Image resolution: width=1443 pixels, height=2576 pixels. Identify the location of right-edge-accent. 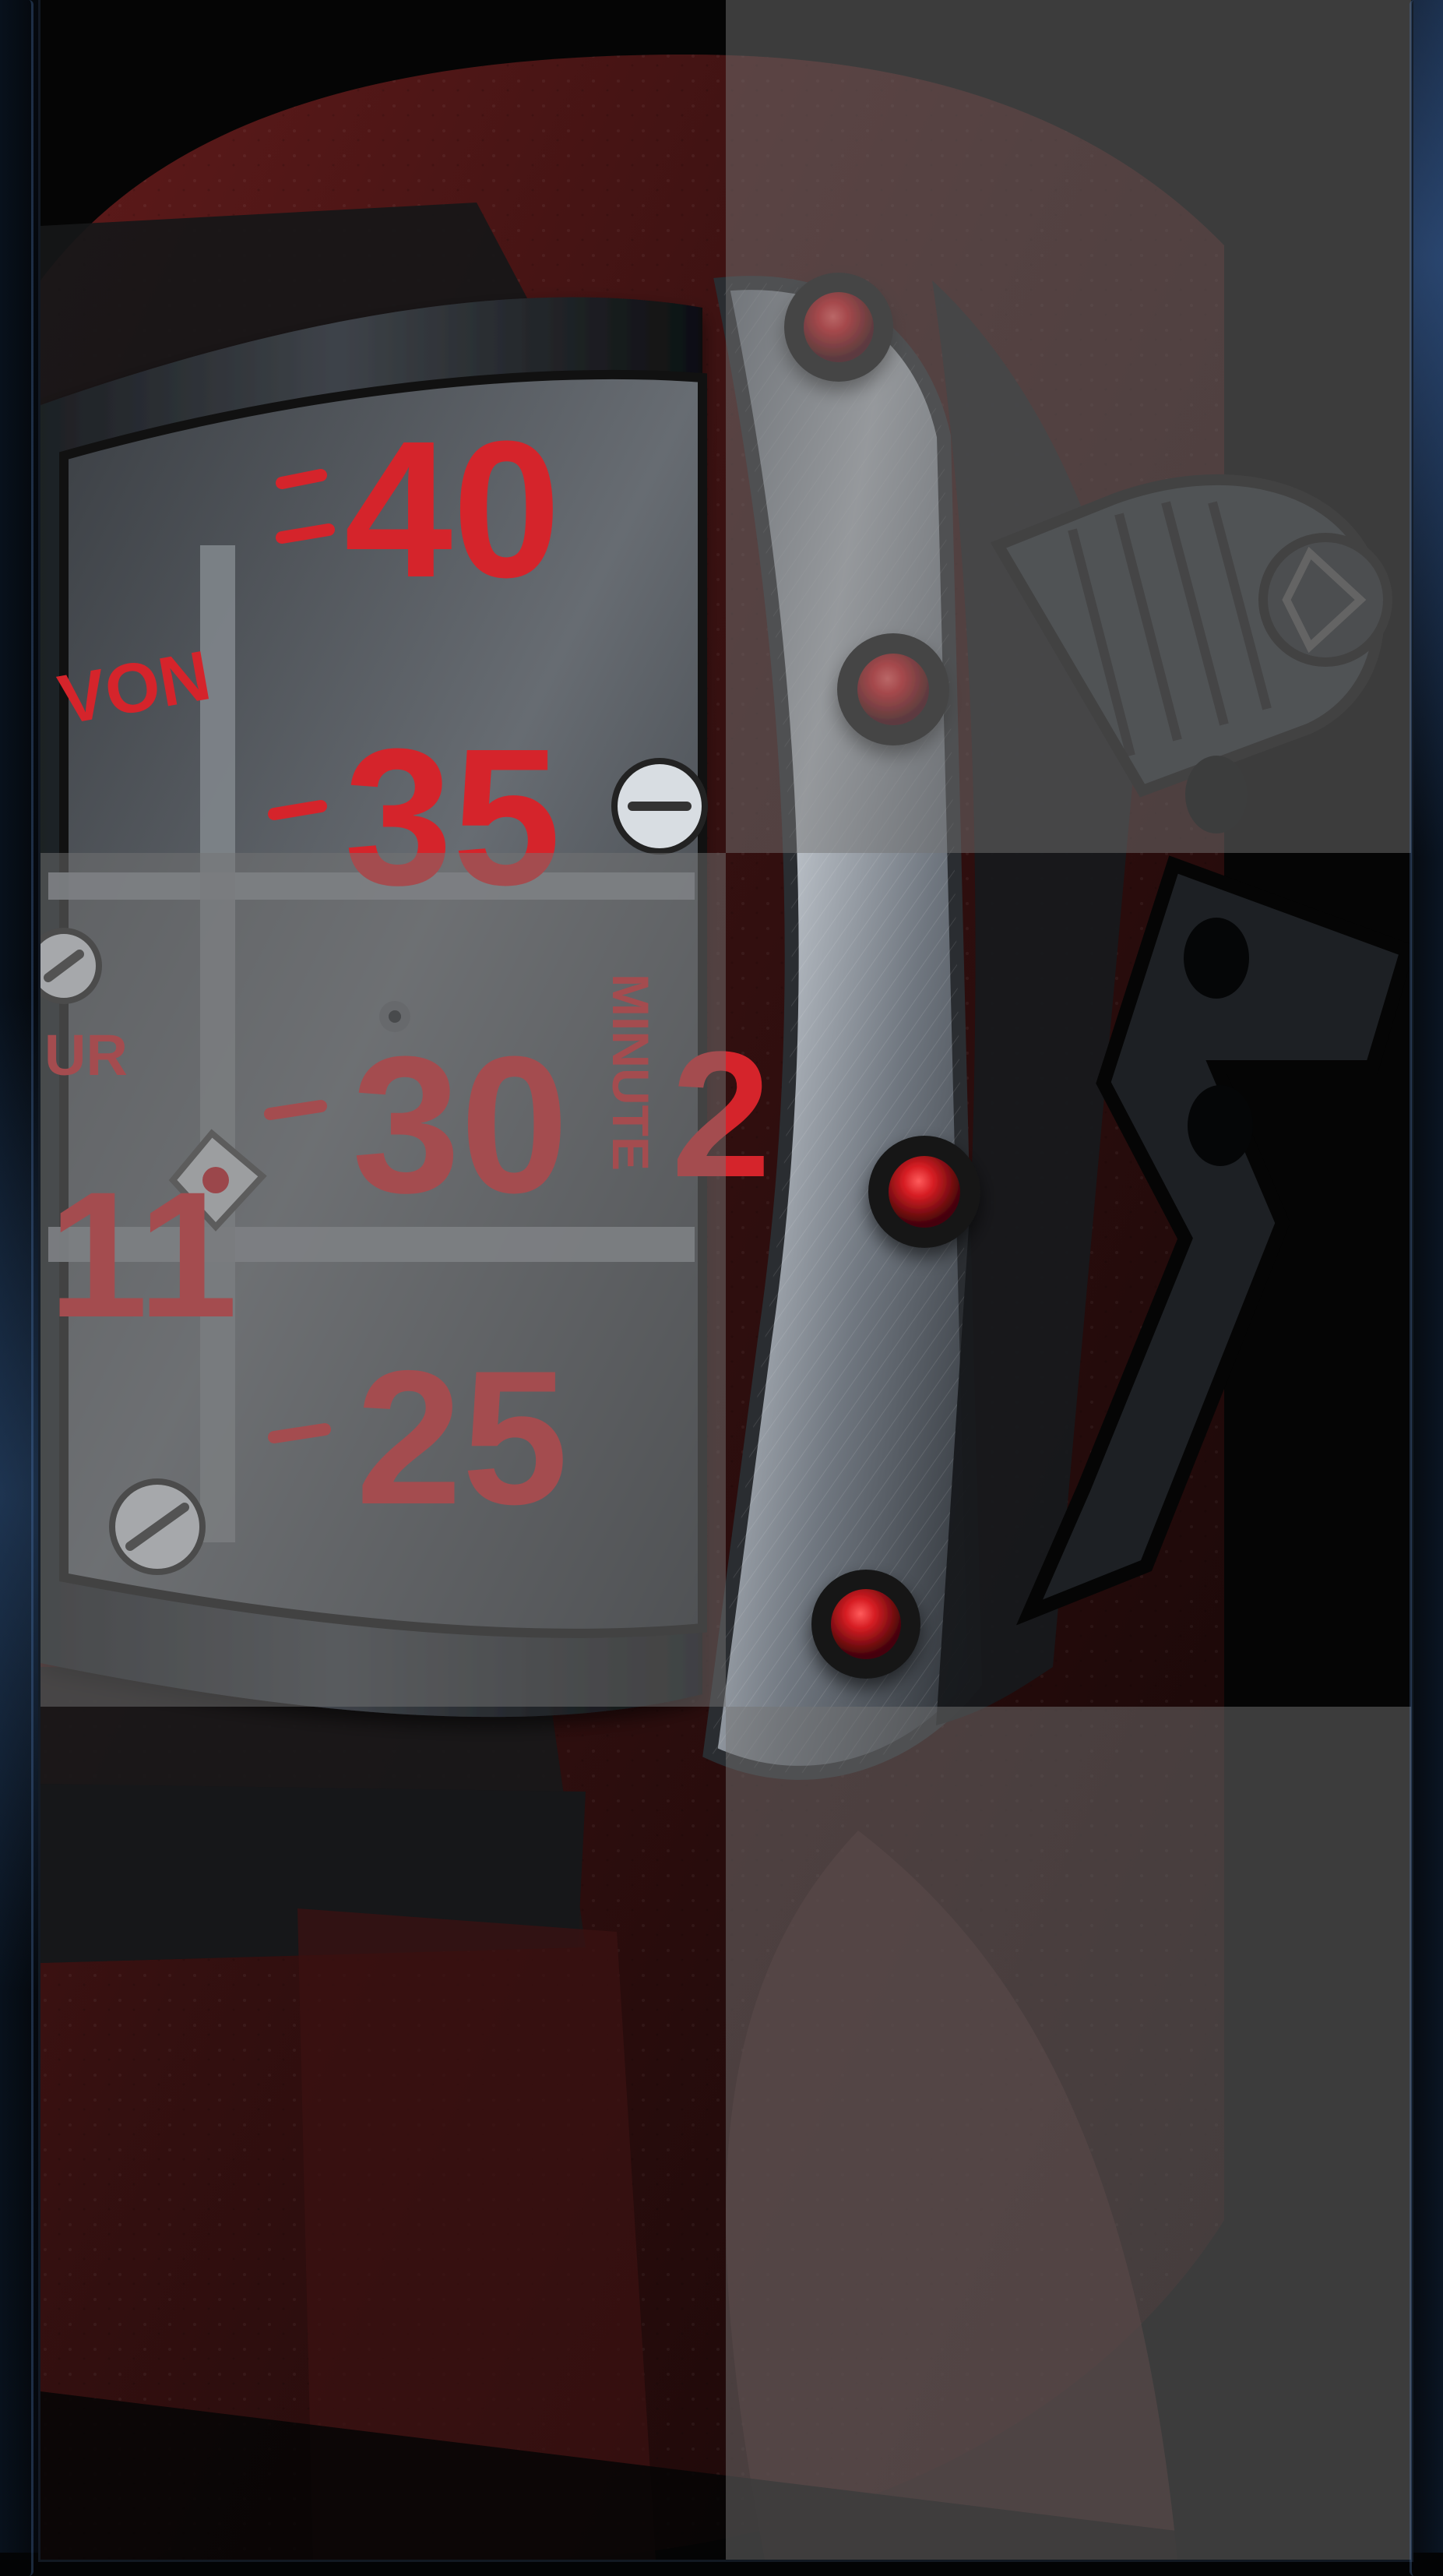
(1424, 1288).